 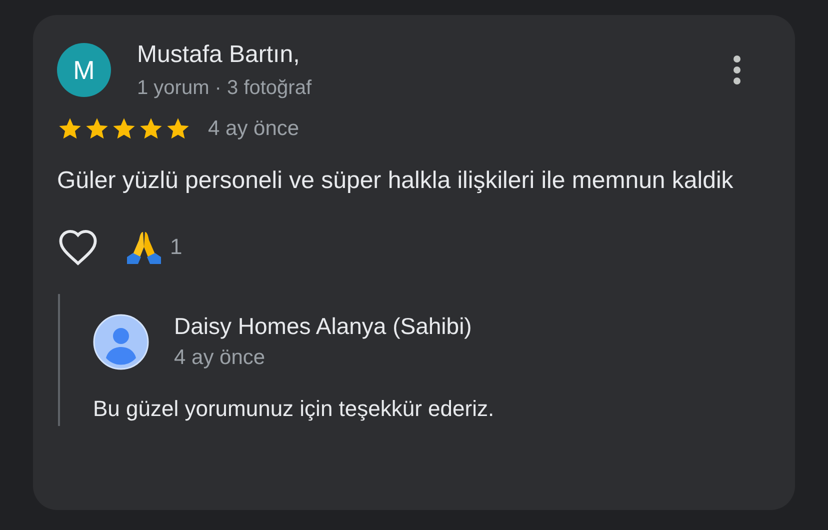 I want to click on author-name: Mustafa Bartın,, so click(x=218, y=55).